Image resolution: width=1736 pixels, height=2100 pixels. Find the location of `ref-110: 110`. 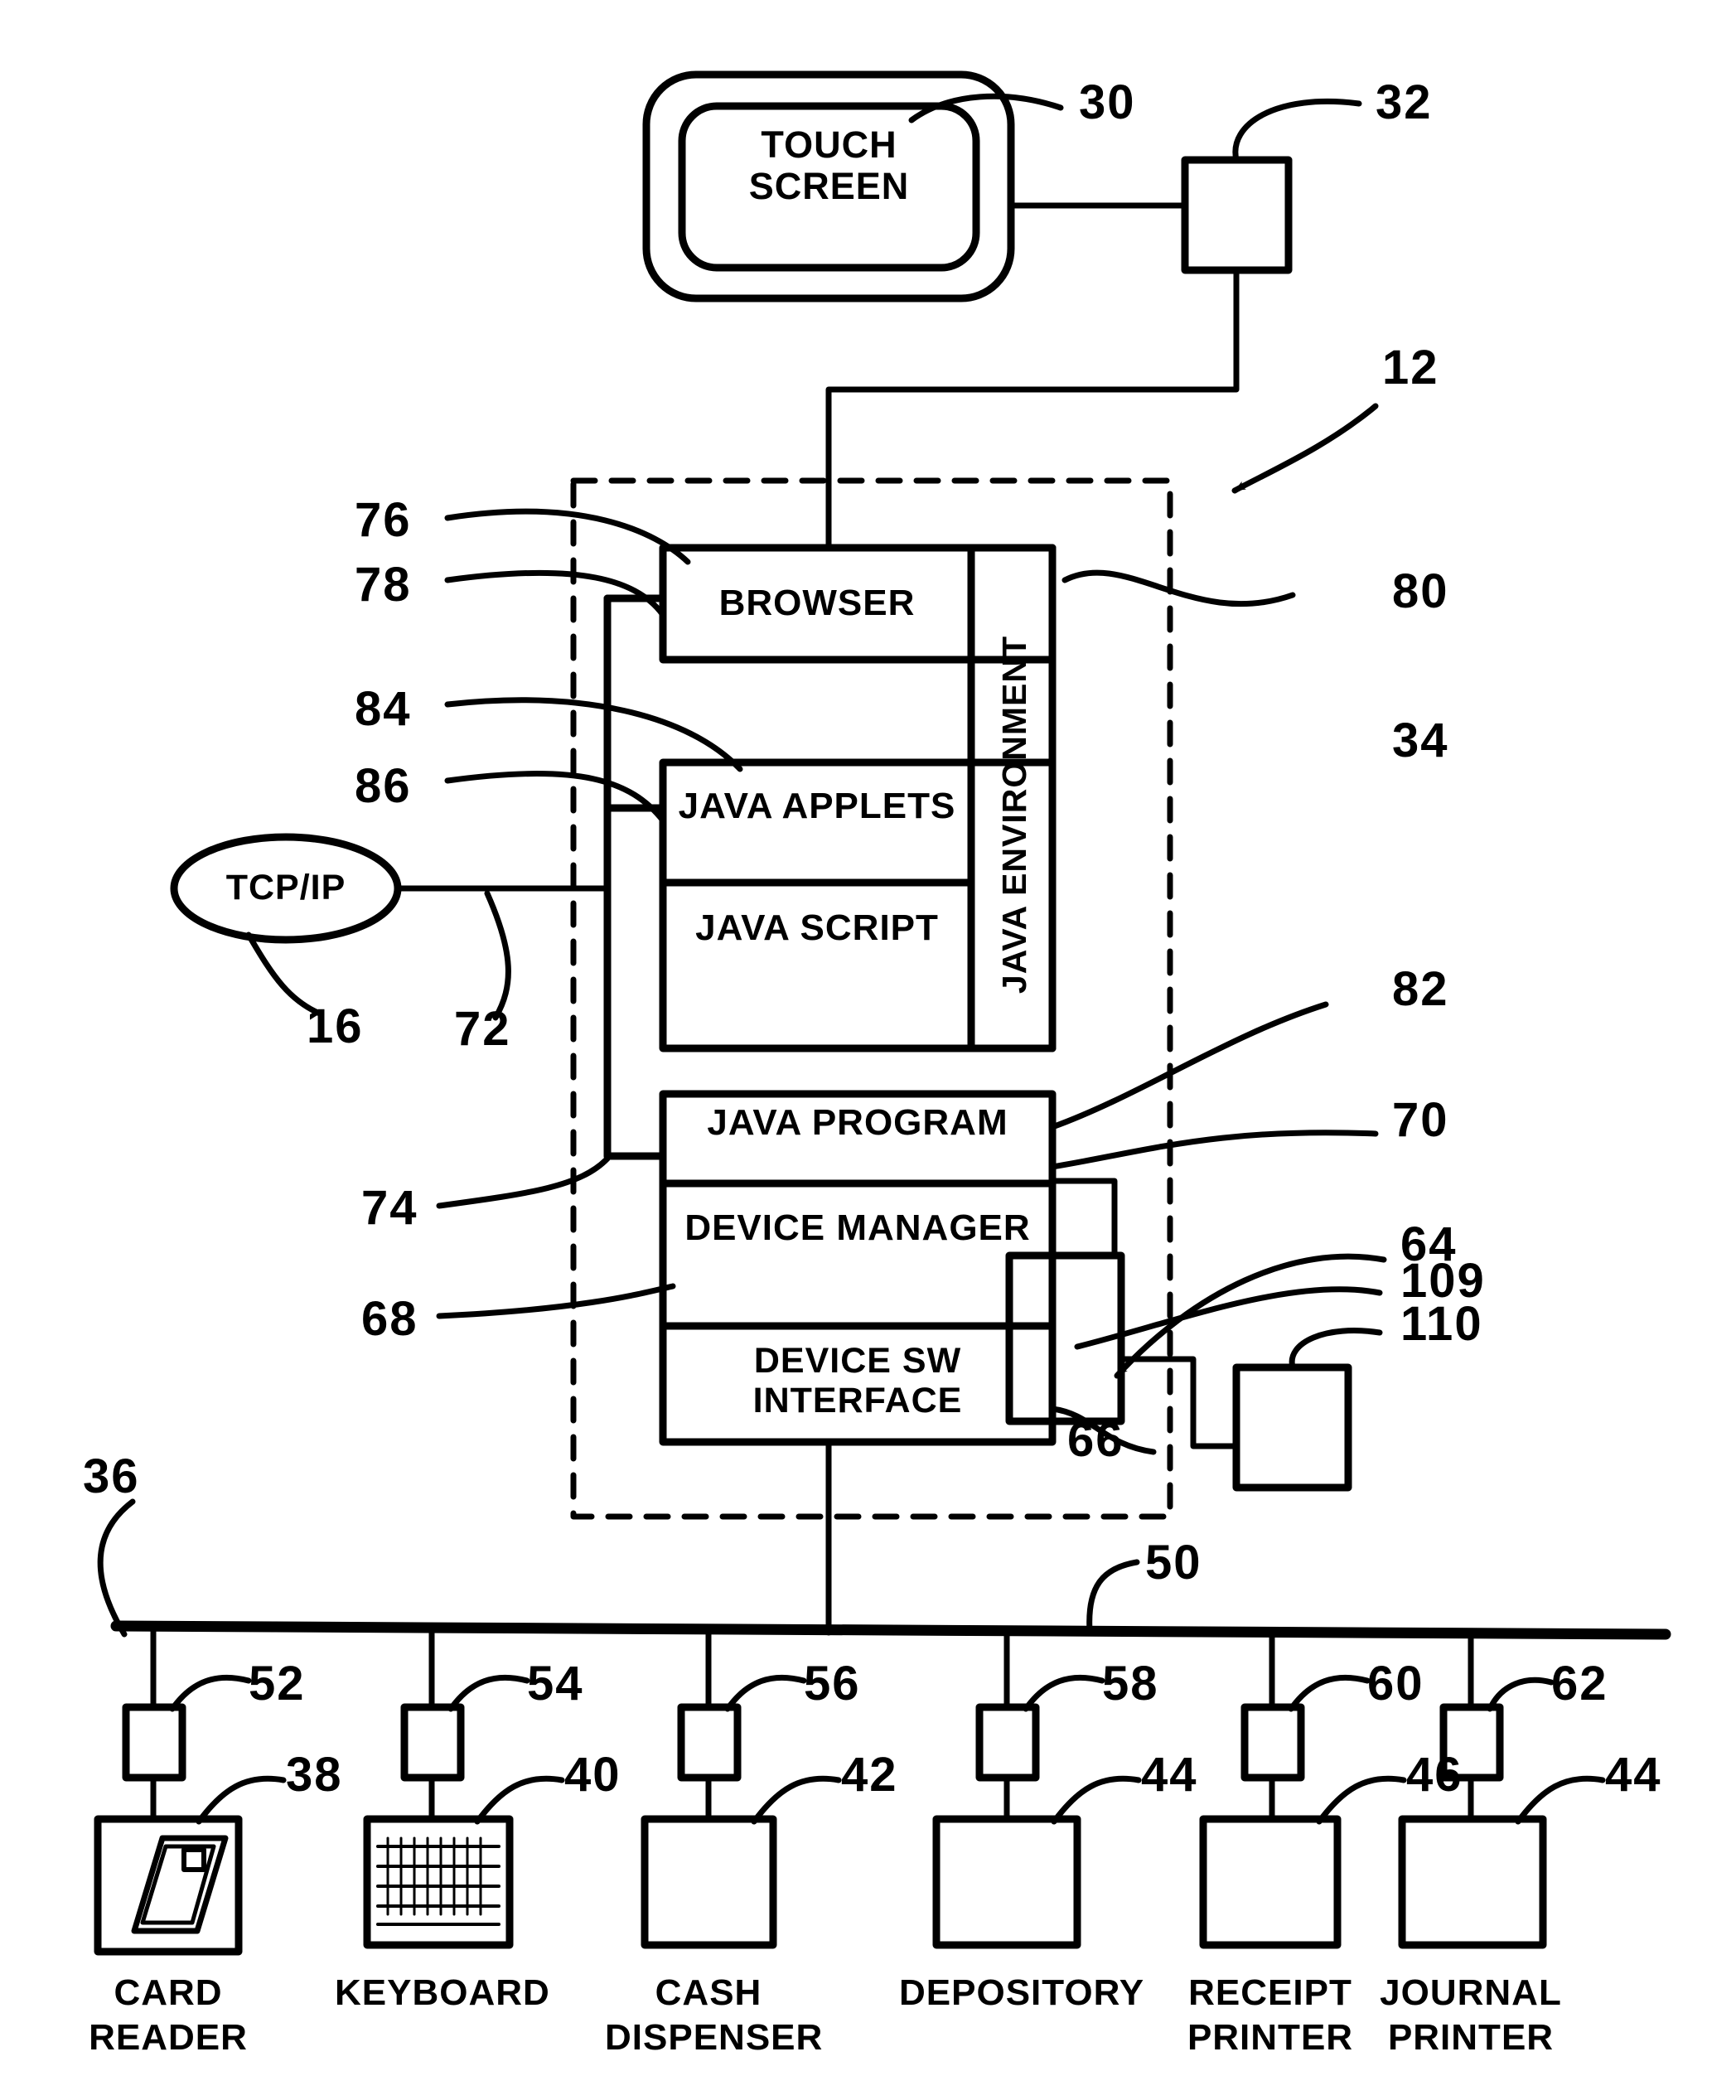

ref-110: 110 is located at coordinates (1441, 1324).